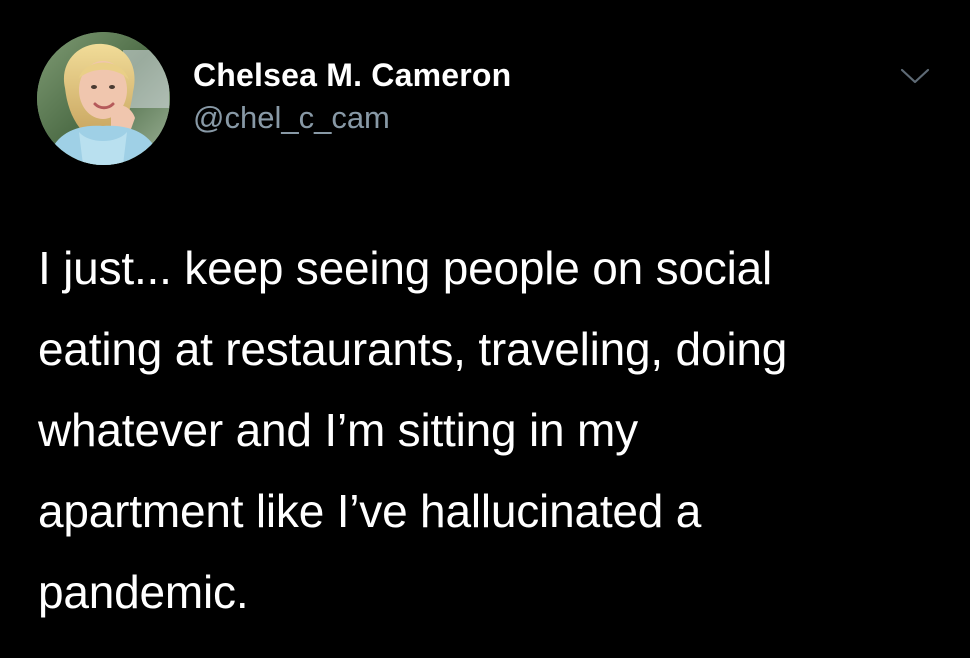 This screenshot has height=658, width=970. Describe the element at coordinates (352, 118) in the screenshot. I see `user-handle: @chel_c_cam` at that location.